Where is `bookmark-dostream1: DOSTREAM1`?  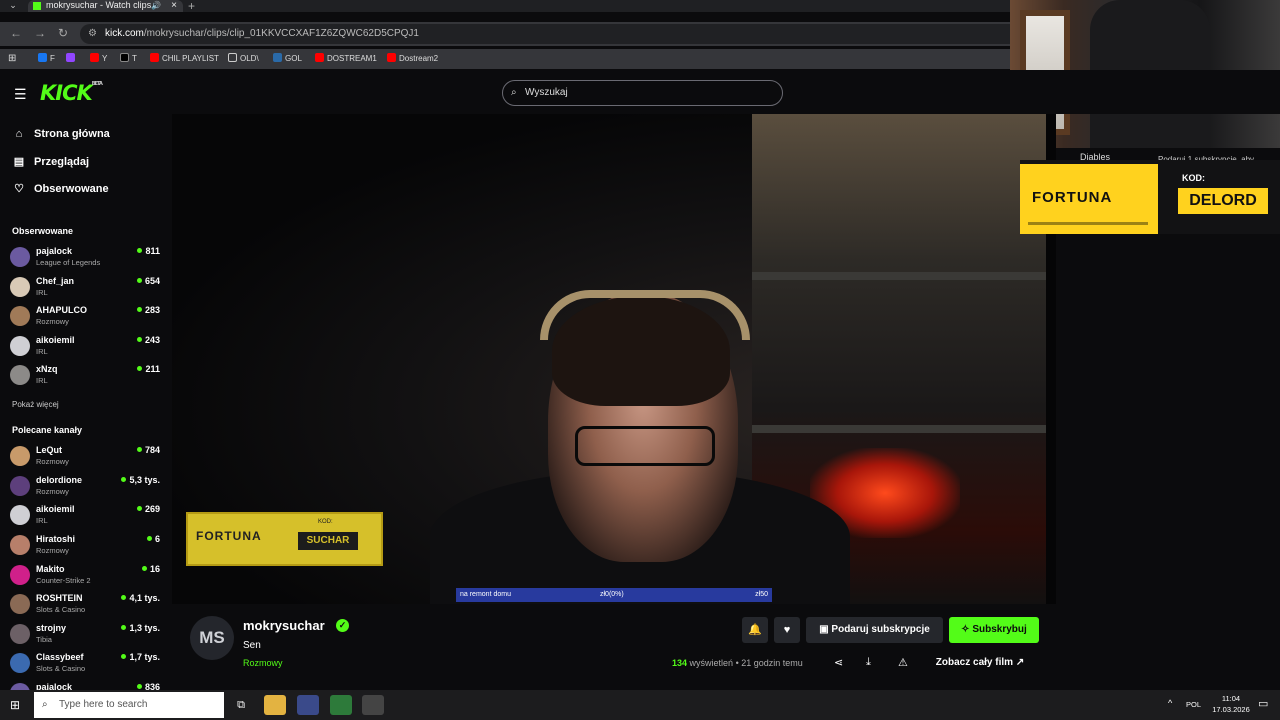 bookmark-dostream1: DOSTREAM1 is located at coordinates (346, 59).